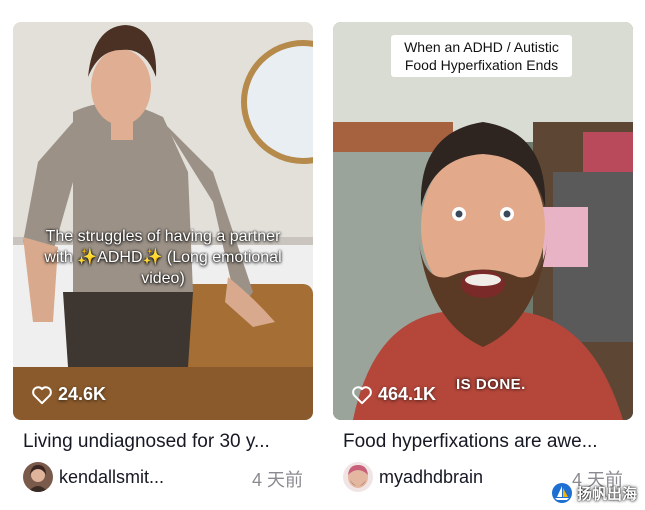 Image resolution: width=645 pixels, height=510 pixels. I want to click on like-count: 464.1K, so click(393, 394).